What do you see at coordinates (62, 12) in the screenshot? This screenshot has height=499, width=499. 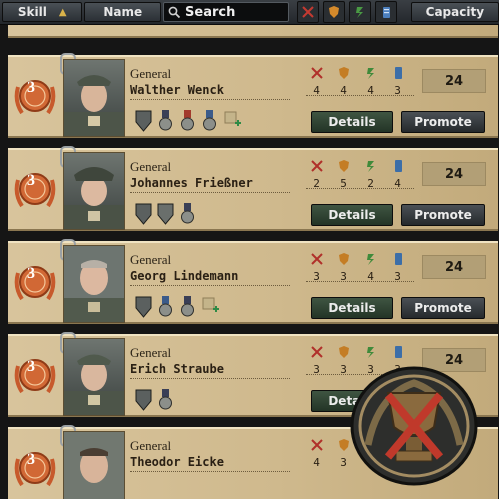 I see `sort-arrow-icon: ▲` at bounding box center [62, 12].